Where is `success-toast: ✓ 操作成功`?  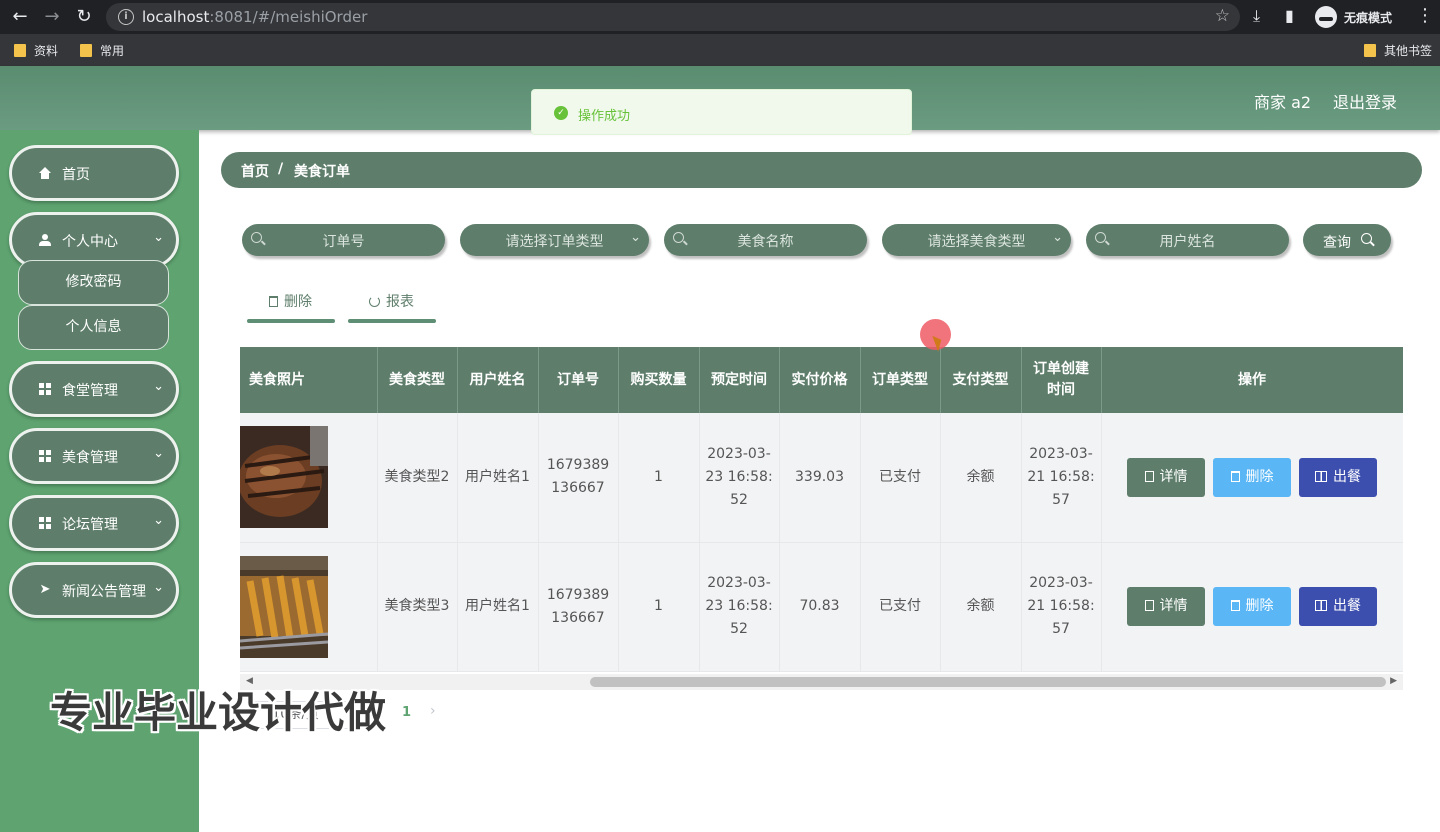
success-toast: ✓ 操作成功 is located at coordinates (721, 112).